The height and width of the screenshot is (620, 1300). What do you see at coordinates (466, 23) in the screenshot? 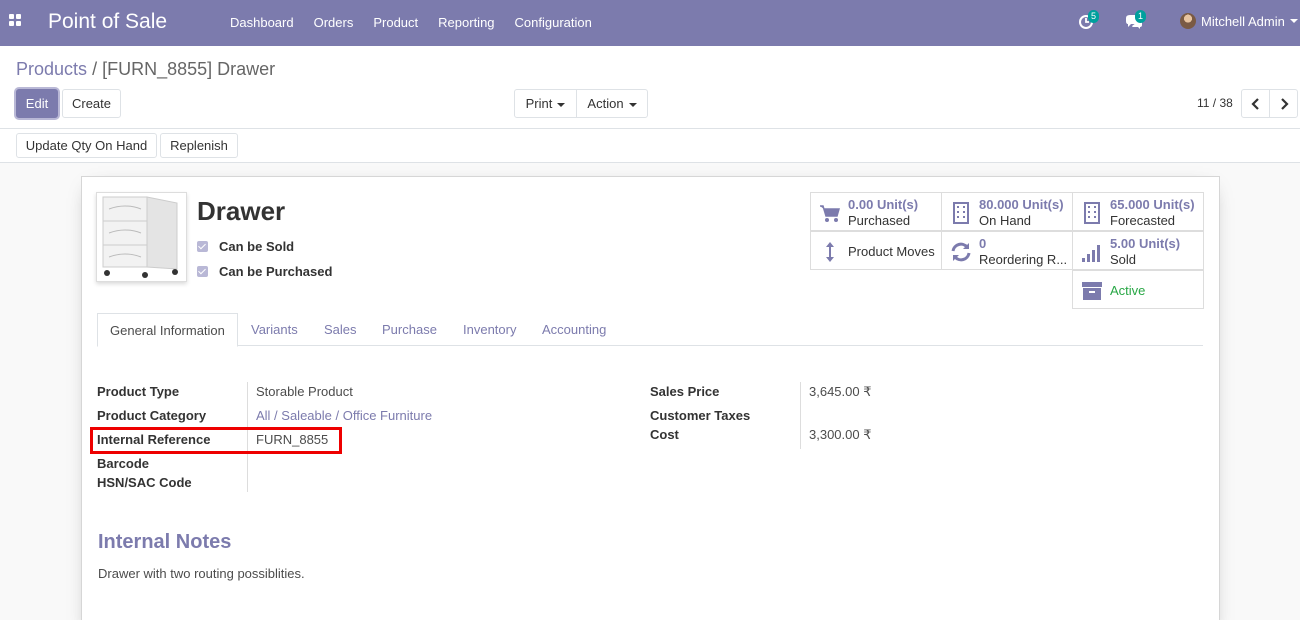
I see `menu-item-reporting: Reporting` at bounding box center [466, 23].